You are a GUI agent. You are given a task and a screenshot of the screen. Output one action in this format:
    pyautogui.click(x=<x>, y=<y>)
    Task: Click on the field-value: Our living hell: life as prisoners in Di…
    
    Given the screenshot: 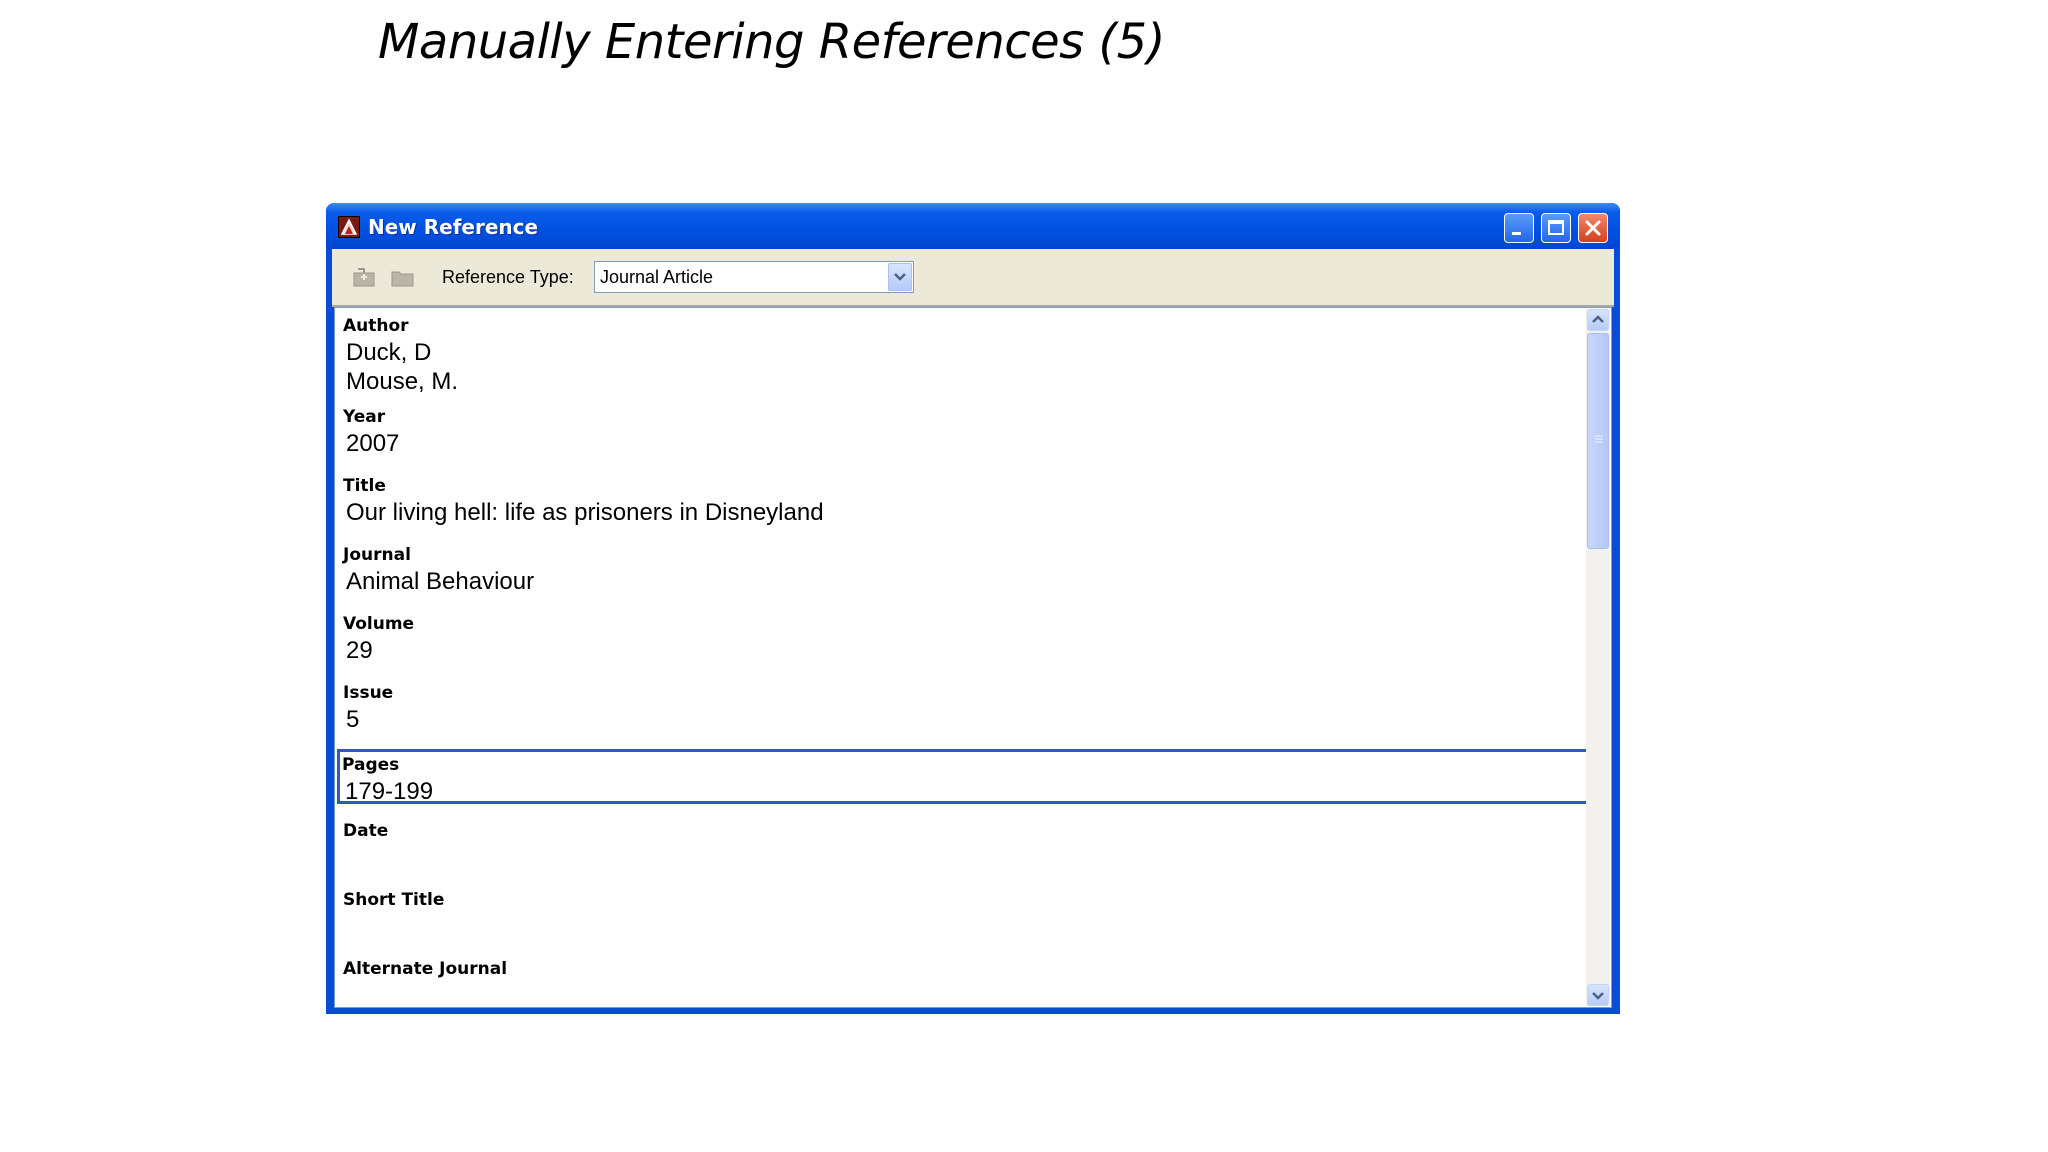 What is the action you would take?
    pyautogui.click(x=585, y=512)
    